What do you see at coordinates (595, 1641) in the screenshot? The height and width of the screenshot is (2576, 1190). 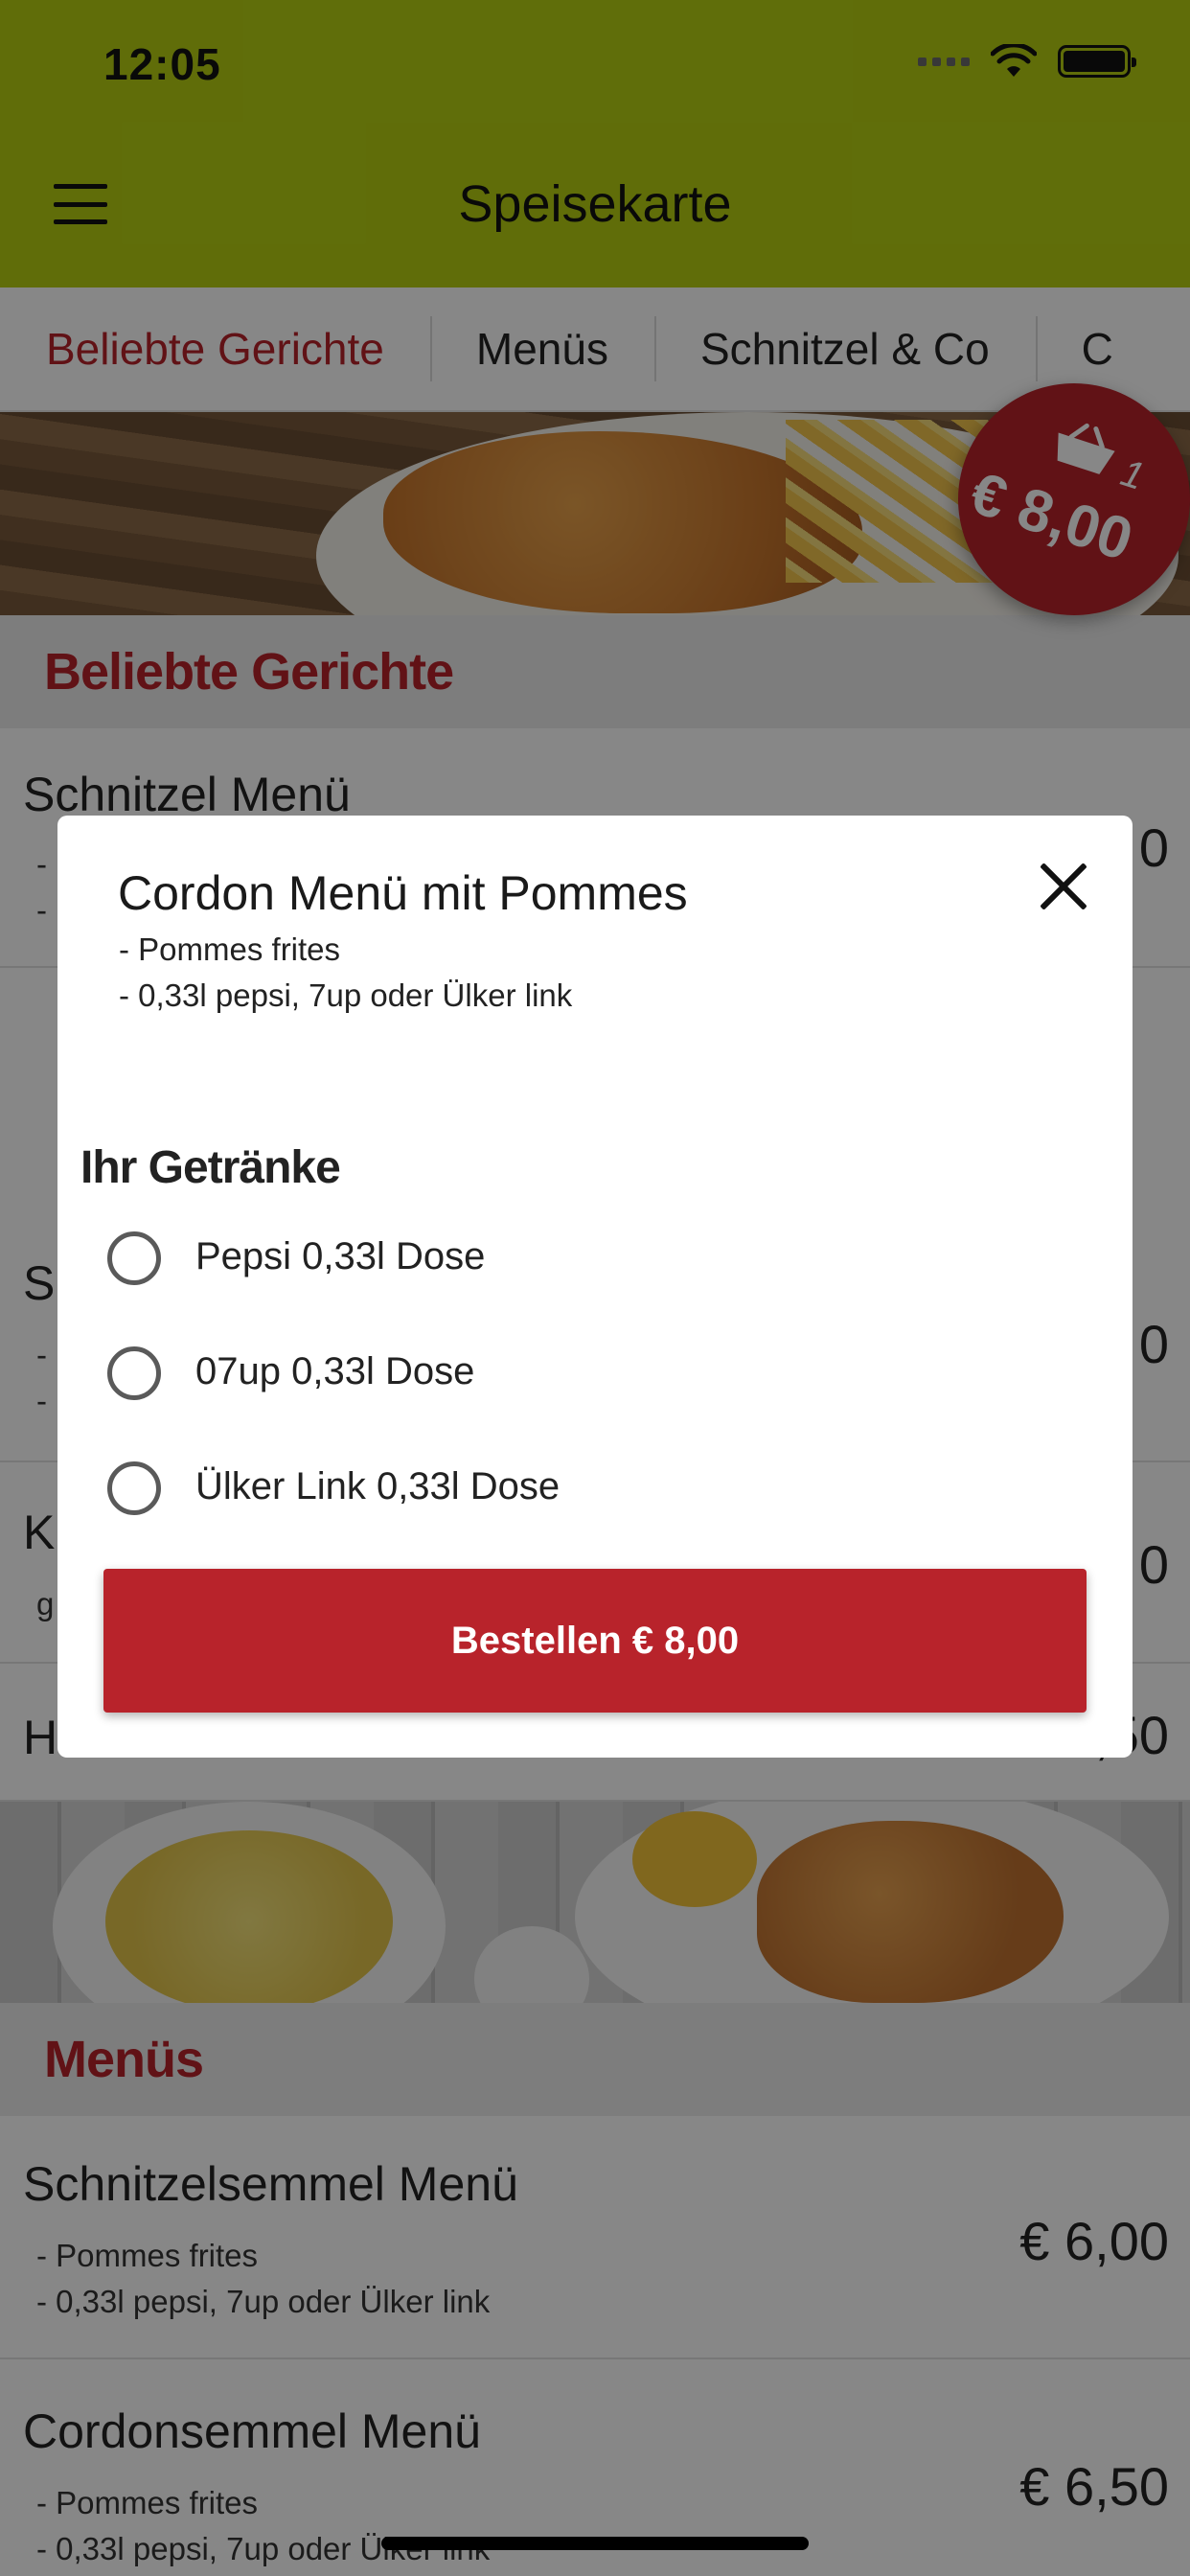 I see `order-button: Bestellen € 8,00` at bounding box center [595, 1641].